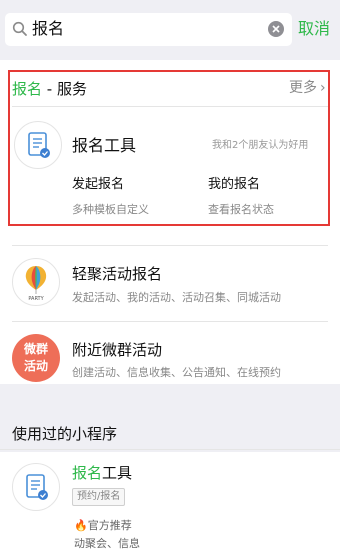 The width and height of the screenshot is (340, 557). Describe the element at coordinates (36, 299) in the screenshot. I see `balloon-icon-label: PARTY` at that location.